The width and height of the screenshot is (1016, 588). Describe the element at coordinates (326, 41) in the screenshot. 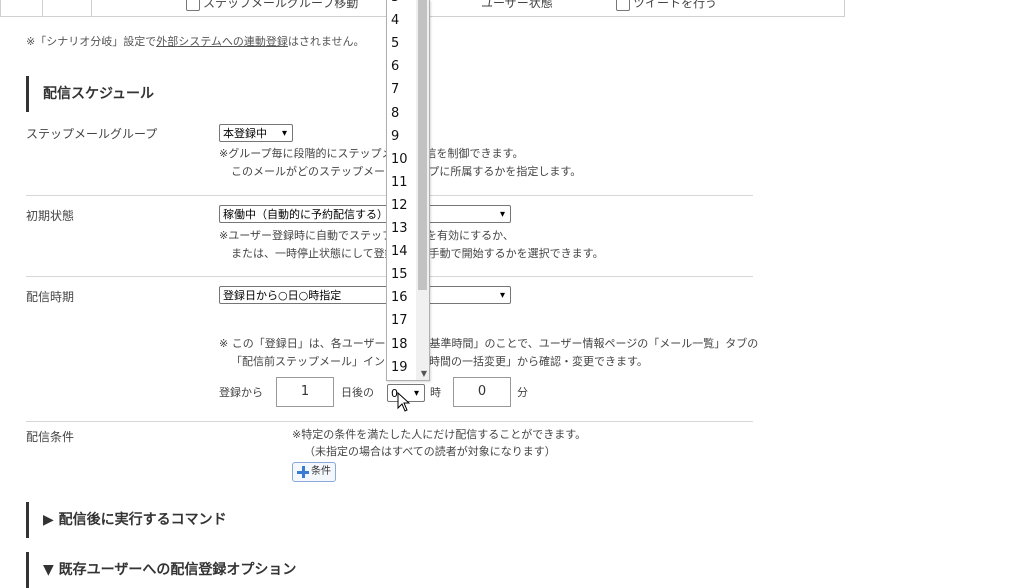

I see `note-suffix: はされません。` at that location.